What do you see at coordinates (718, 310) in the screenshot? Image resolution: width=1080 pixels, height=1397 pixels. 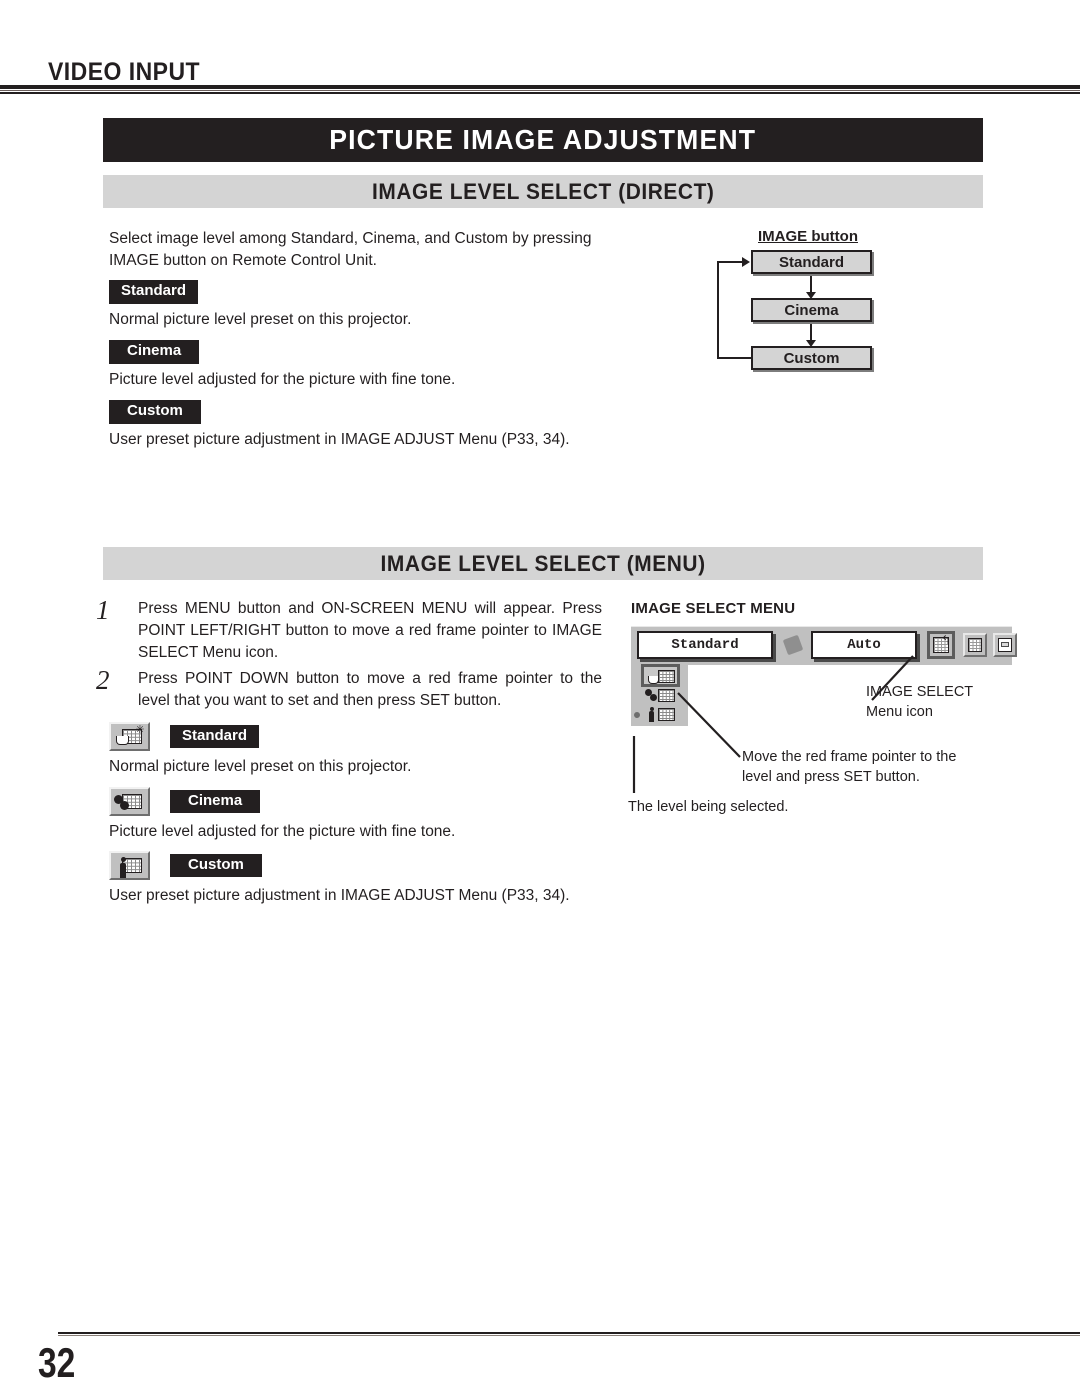 I see `flow-loop-vertical` at bounding box center [718, 310].